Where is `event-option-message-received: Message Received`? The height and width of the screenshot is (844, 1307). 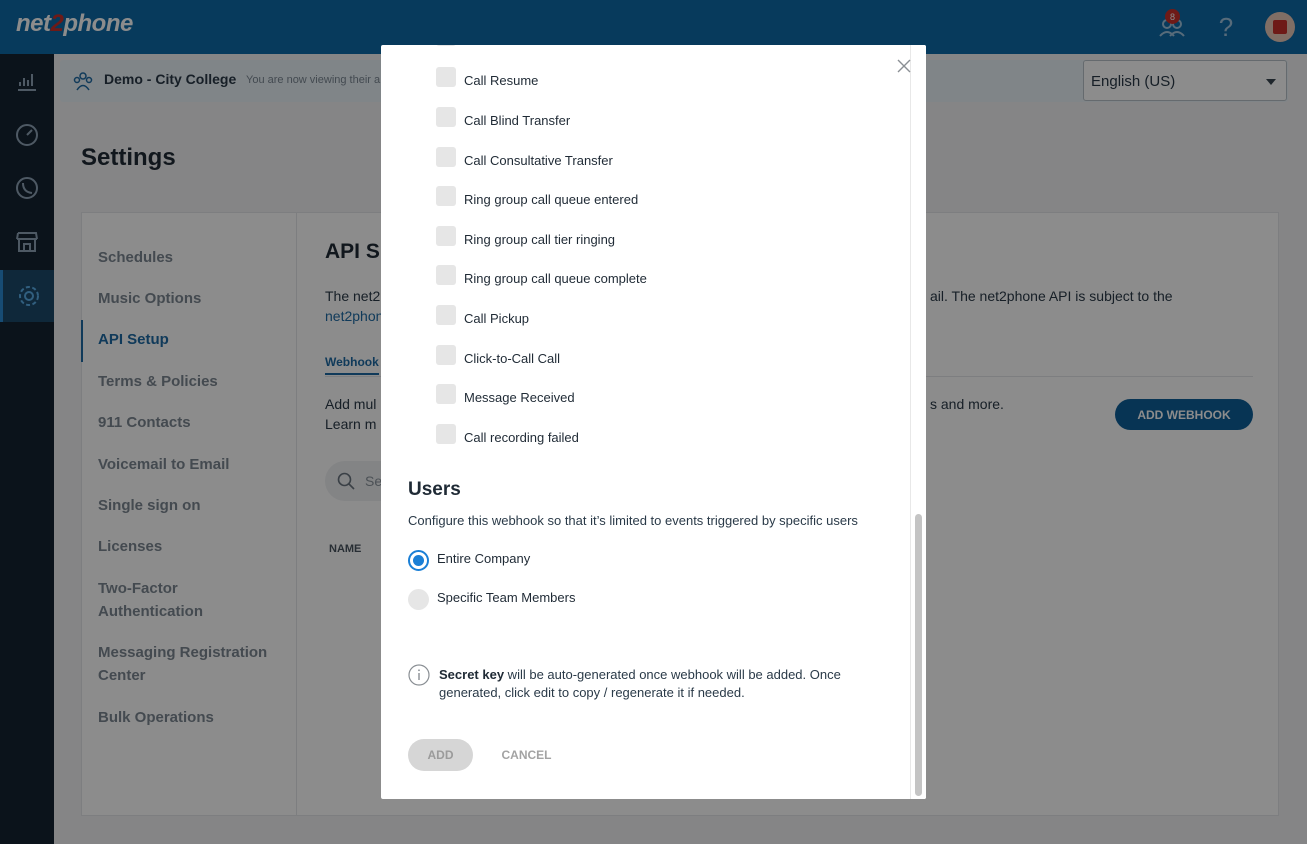
event-option-message-received: Message Received is located at coordinates (505, 394).